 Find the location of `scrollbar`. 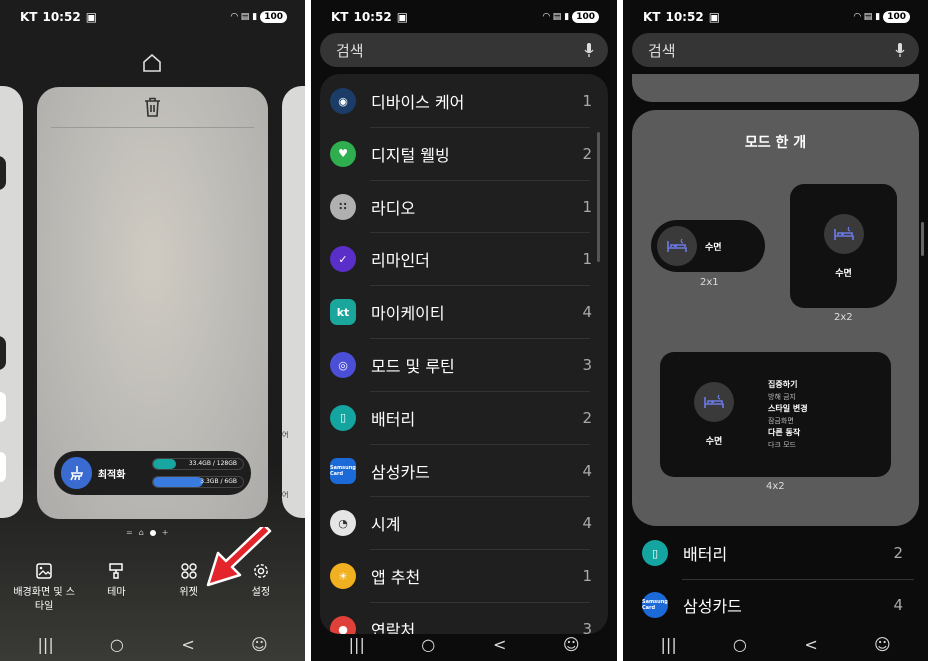

scrollbar is located at coordinates (922, 239).